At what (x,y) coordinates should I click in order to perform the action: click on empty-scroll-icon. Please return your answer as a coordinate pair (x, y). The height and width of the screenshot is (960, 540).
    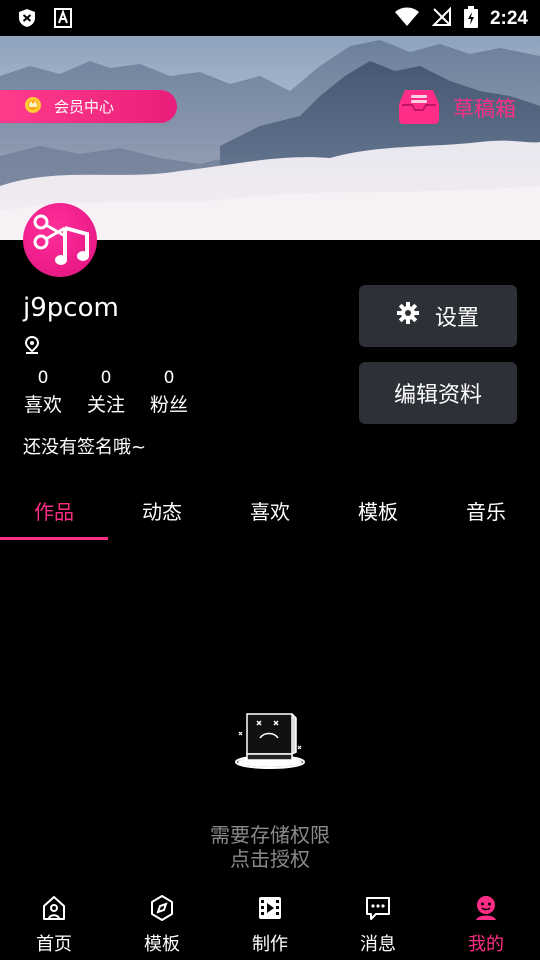
    Looking at the image, I should click on (270, 741).